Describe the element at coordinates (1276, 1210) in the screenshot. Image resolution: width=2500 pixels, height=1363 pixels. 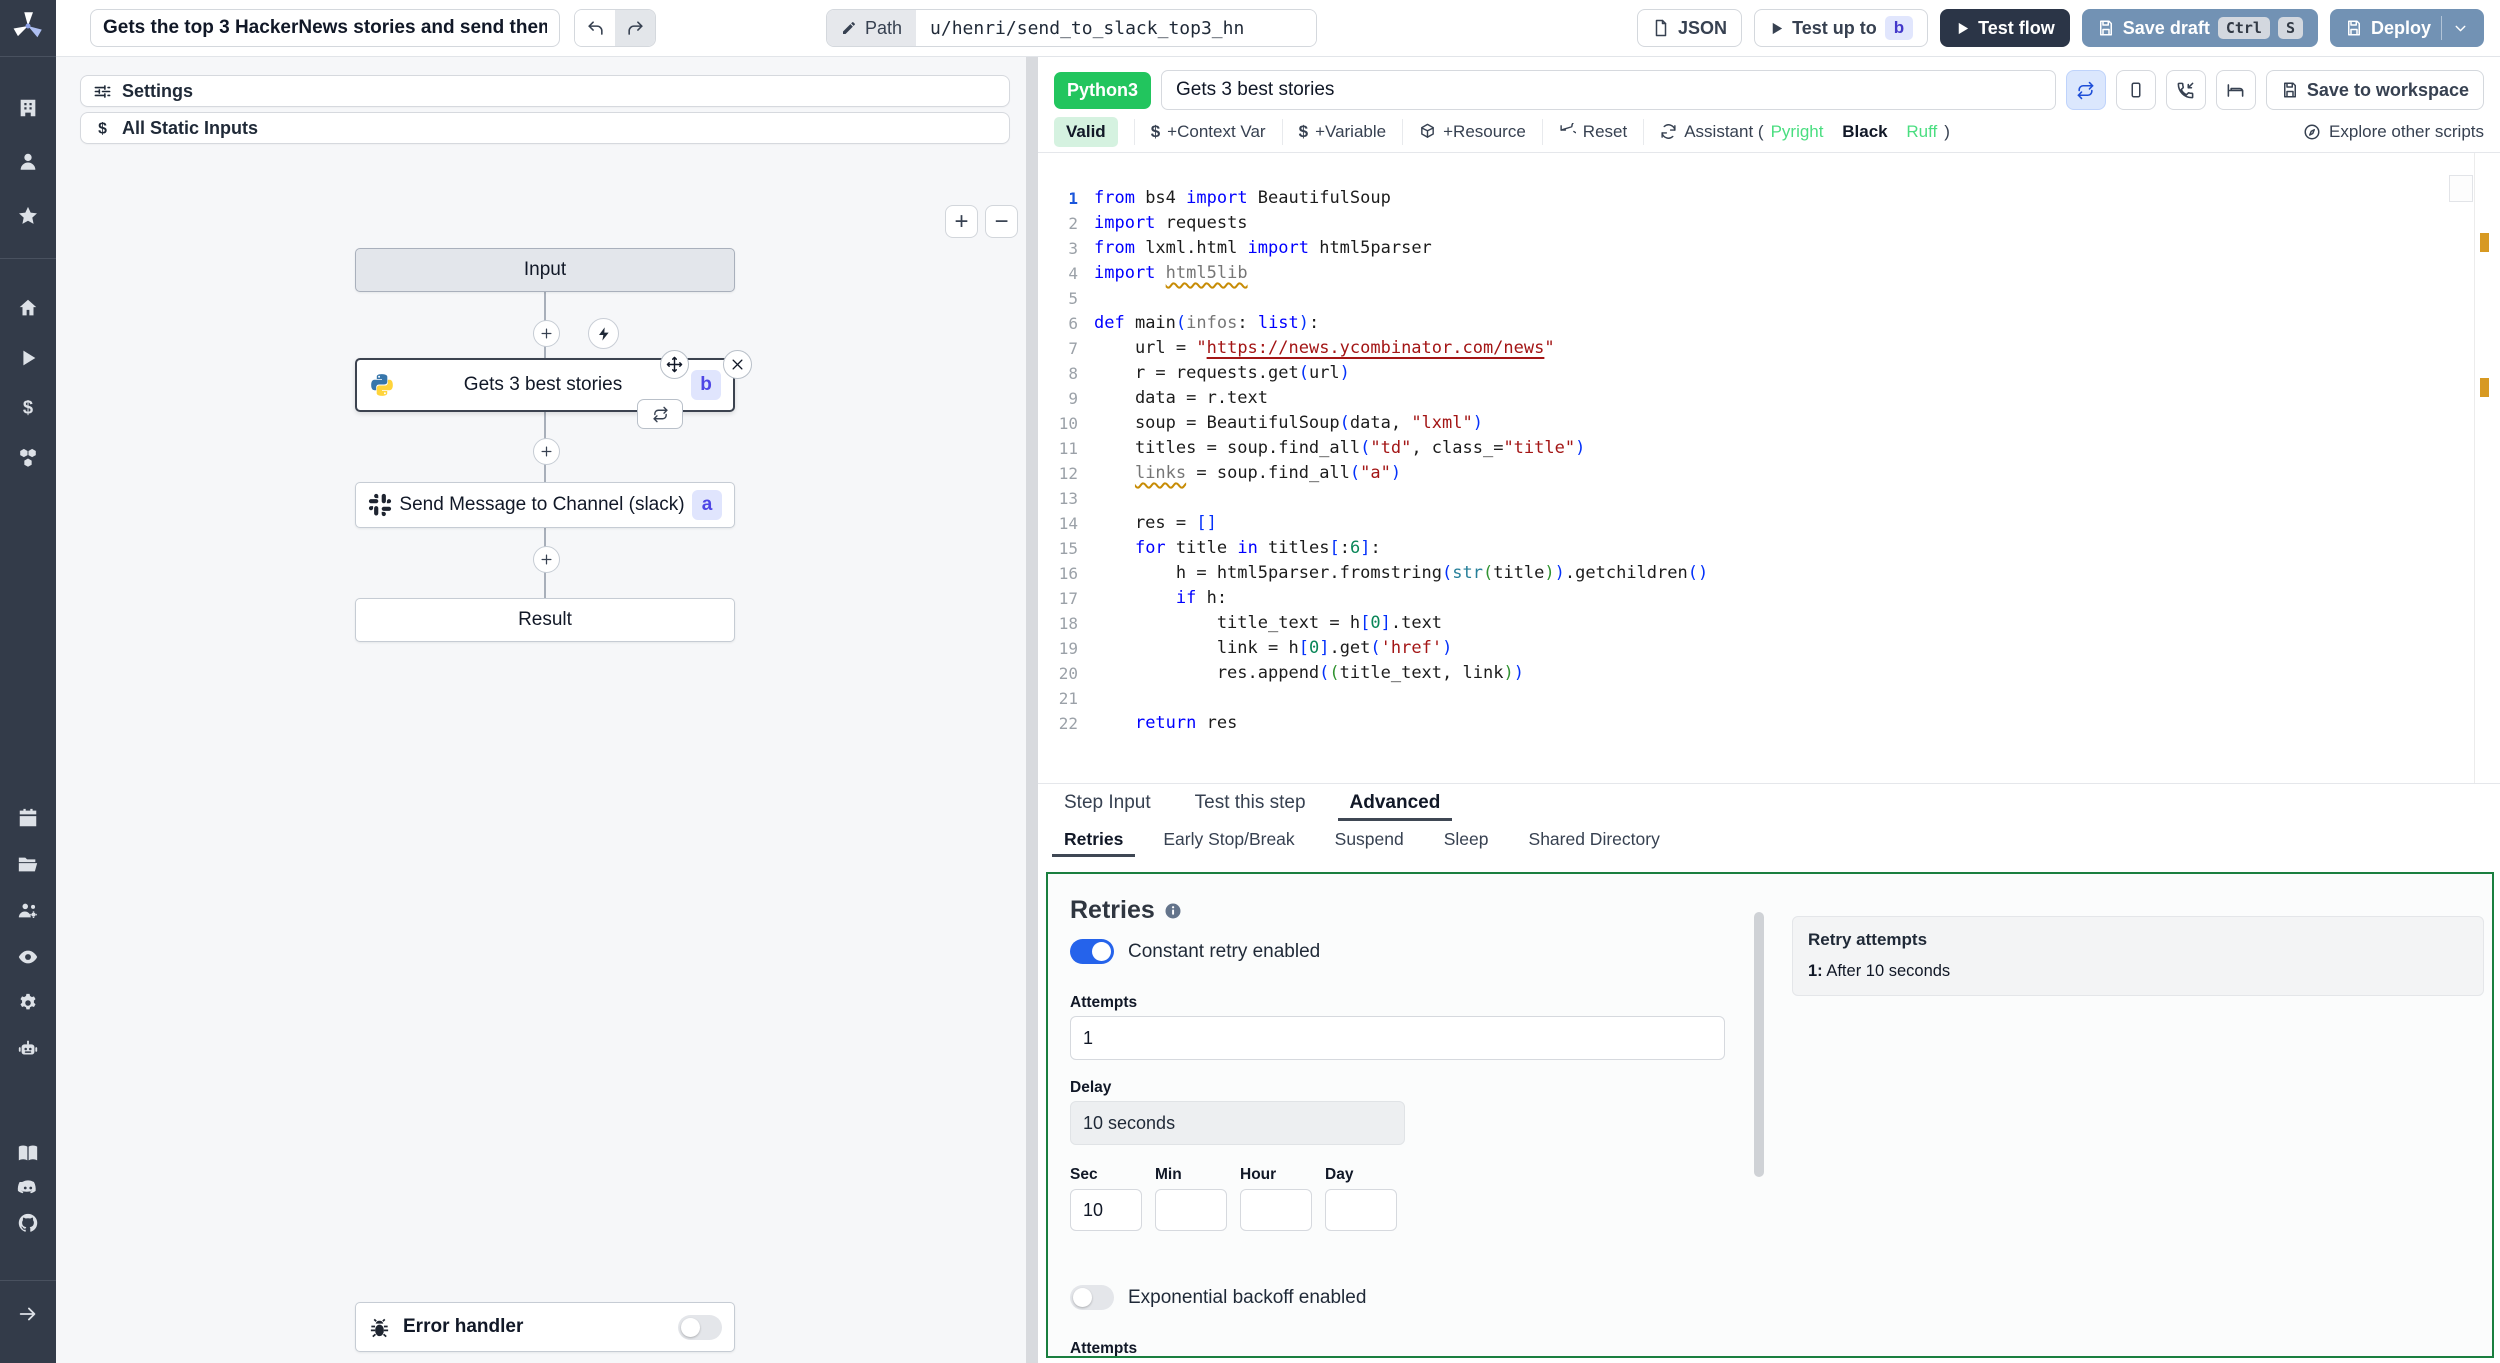
I see `hour-input` at that location.